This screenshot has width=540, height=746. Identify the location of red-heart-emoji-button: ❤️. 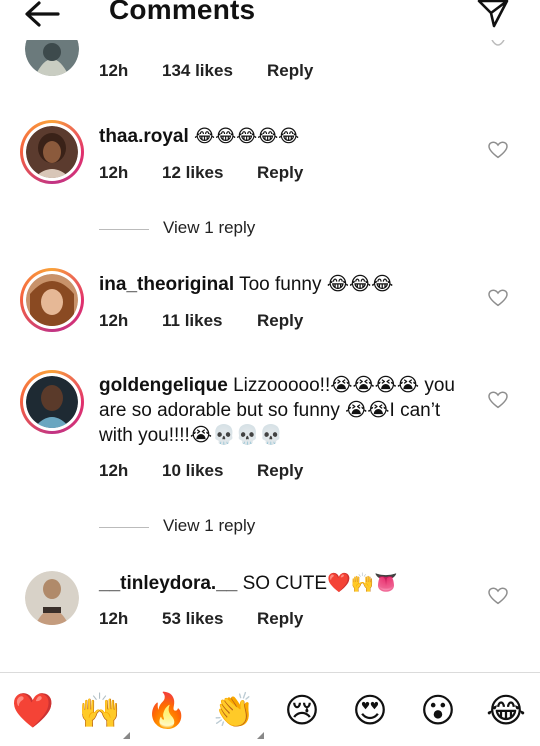
(33, 711).